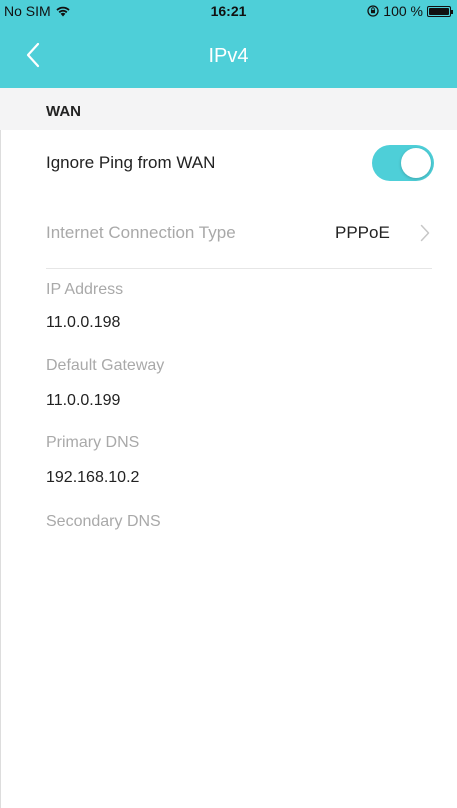 This screenshot has height=808, width=457. What do you see at coordinates (83, 322) in the screenshot?
I see `ip-address-value: 11.0.0.198` at bounding box center [83, 322].